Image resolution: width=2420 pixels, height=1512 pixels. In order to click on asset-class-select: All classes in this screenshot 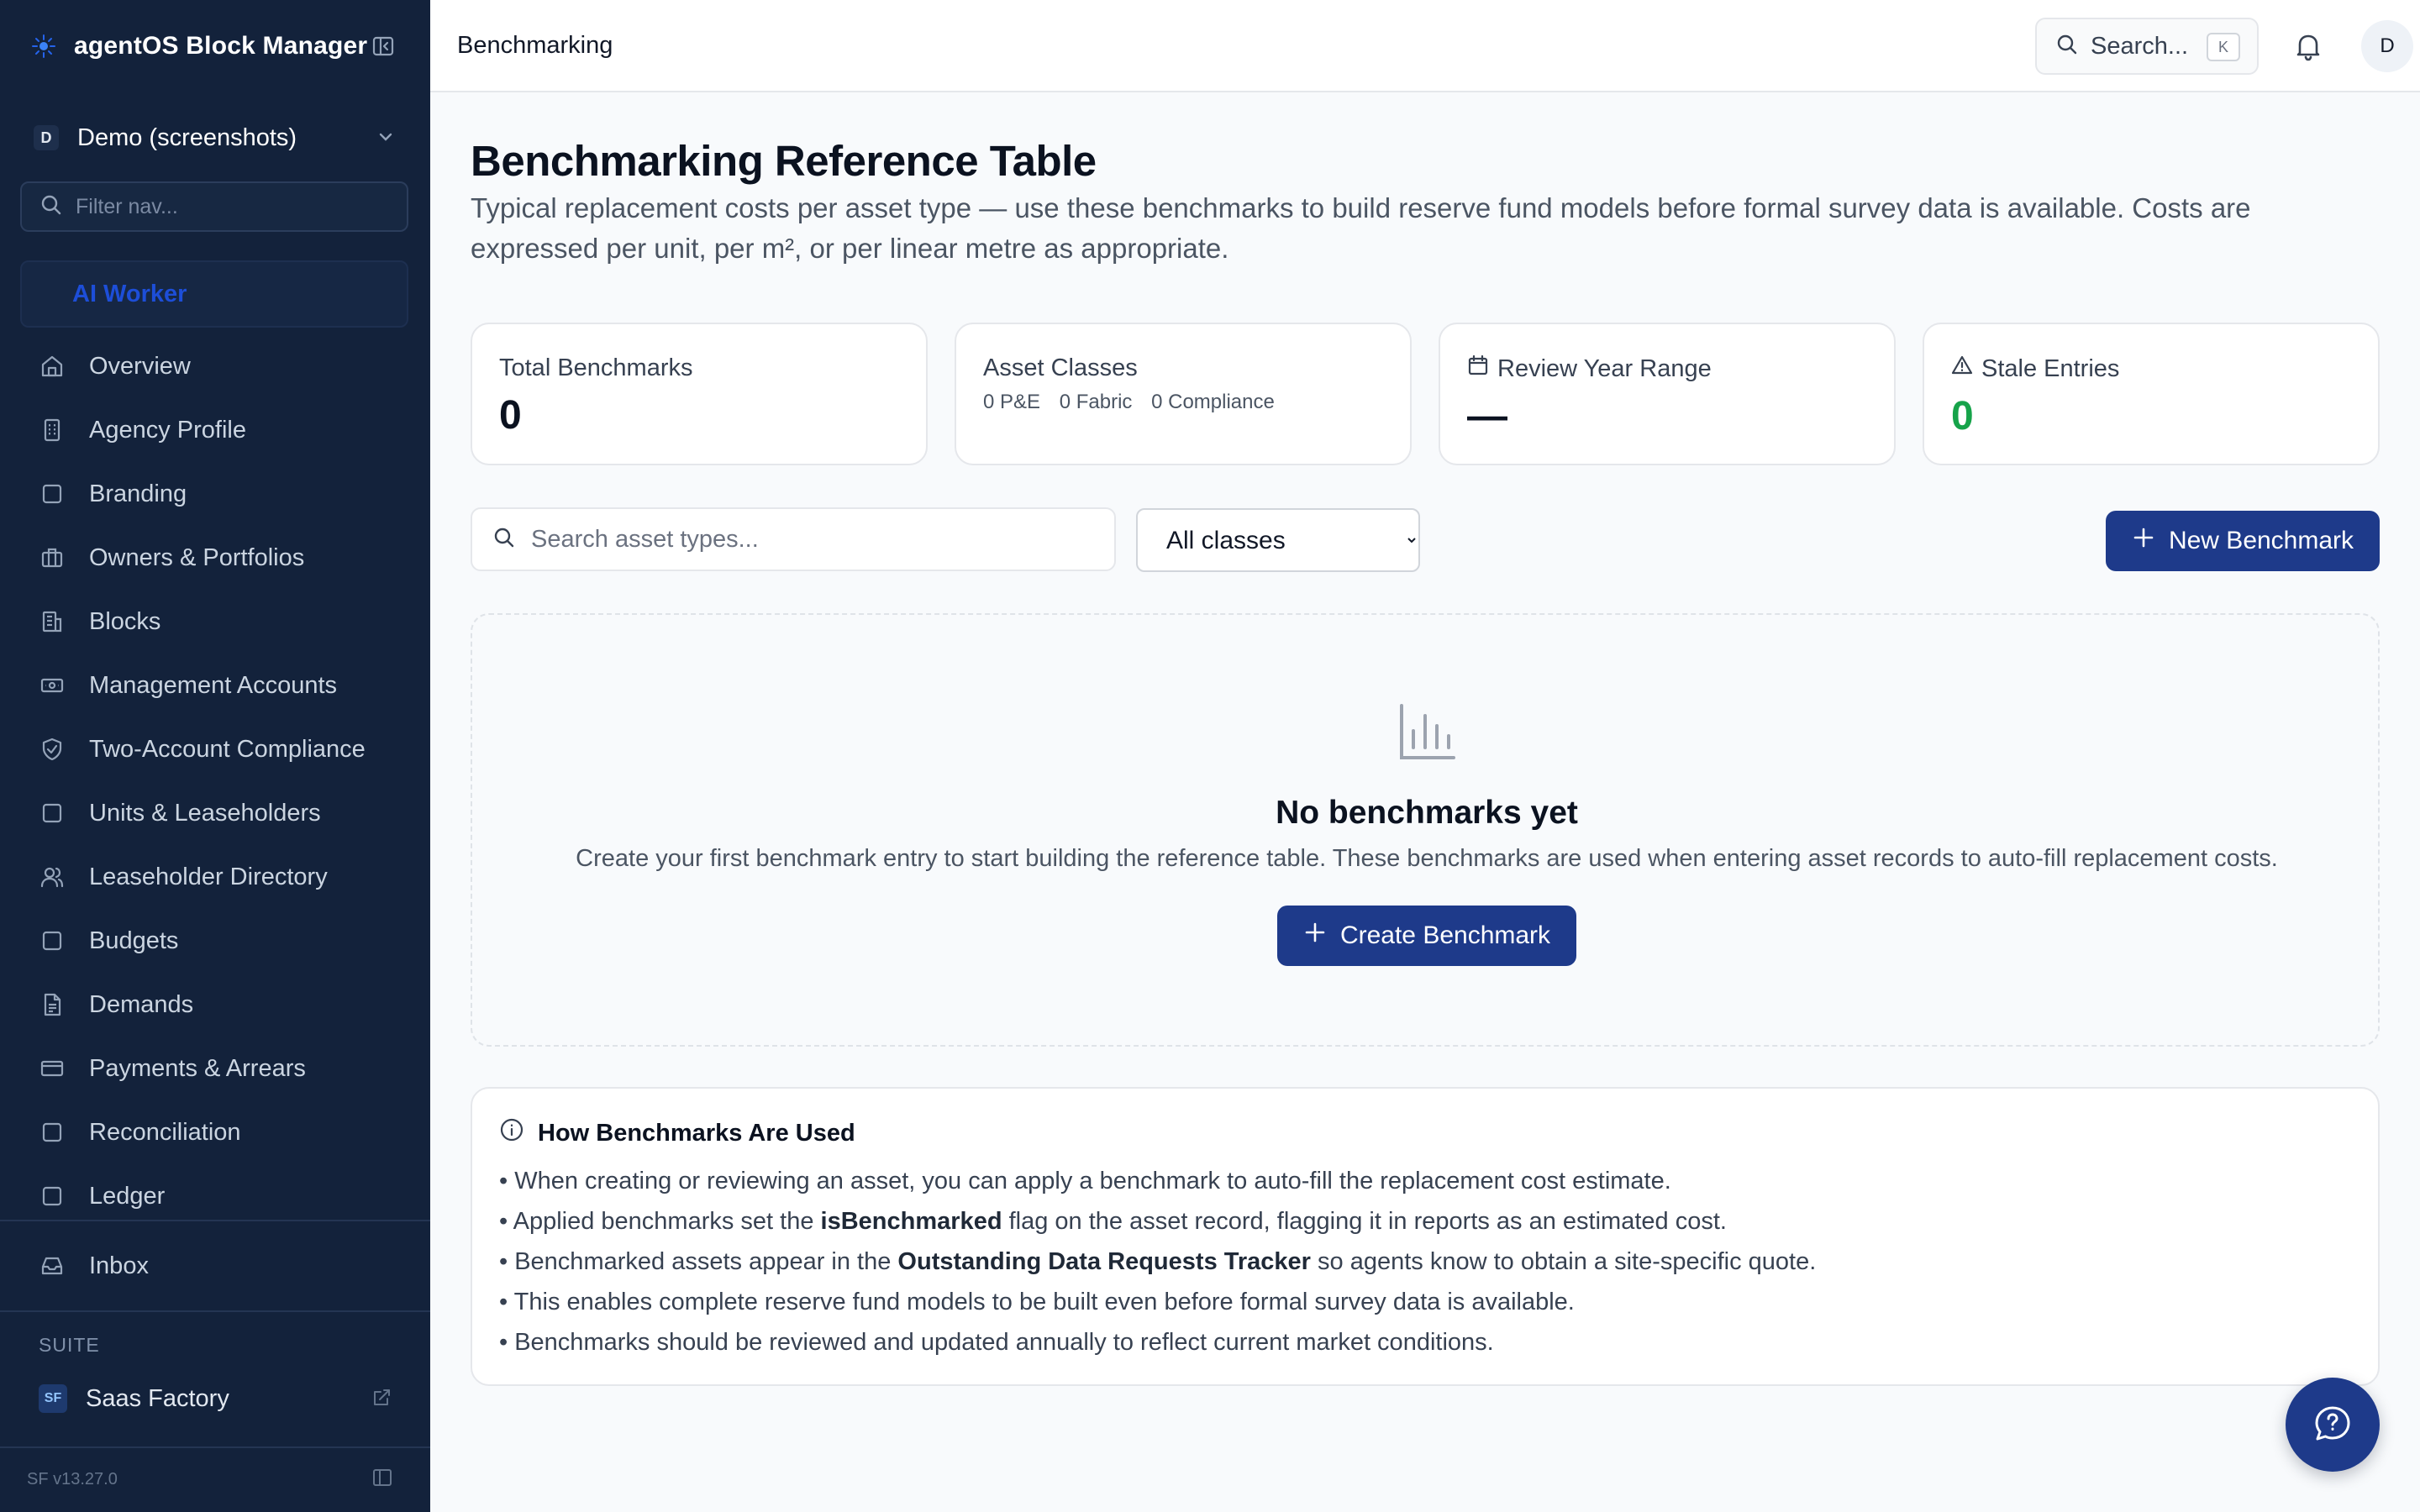, I will do `click(1278, 540)`.